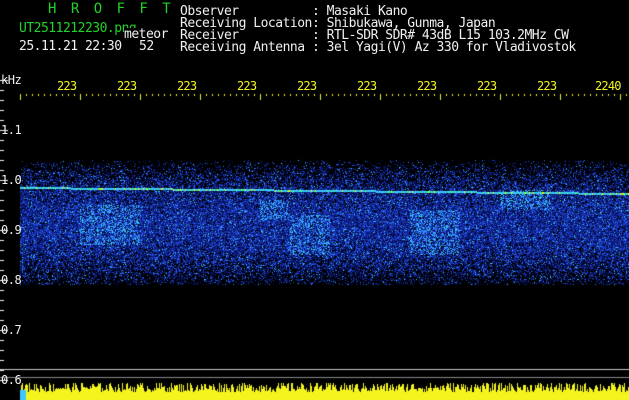 Image resolution: width=629 pixels, height=400 pixels. What do you see at coordinates (70, 46) in the screenshot?
I see `datetime-label: 25.11.21 22:30` at bounding box center [70, 46].